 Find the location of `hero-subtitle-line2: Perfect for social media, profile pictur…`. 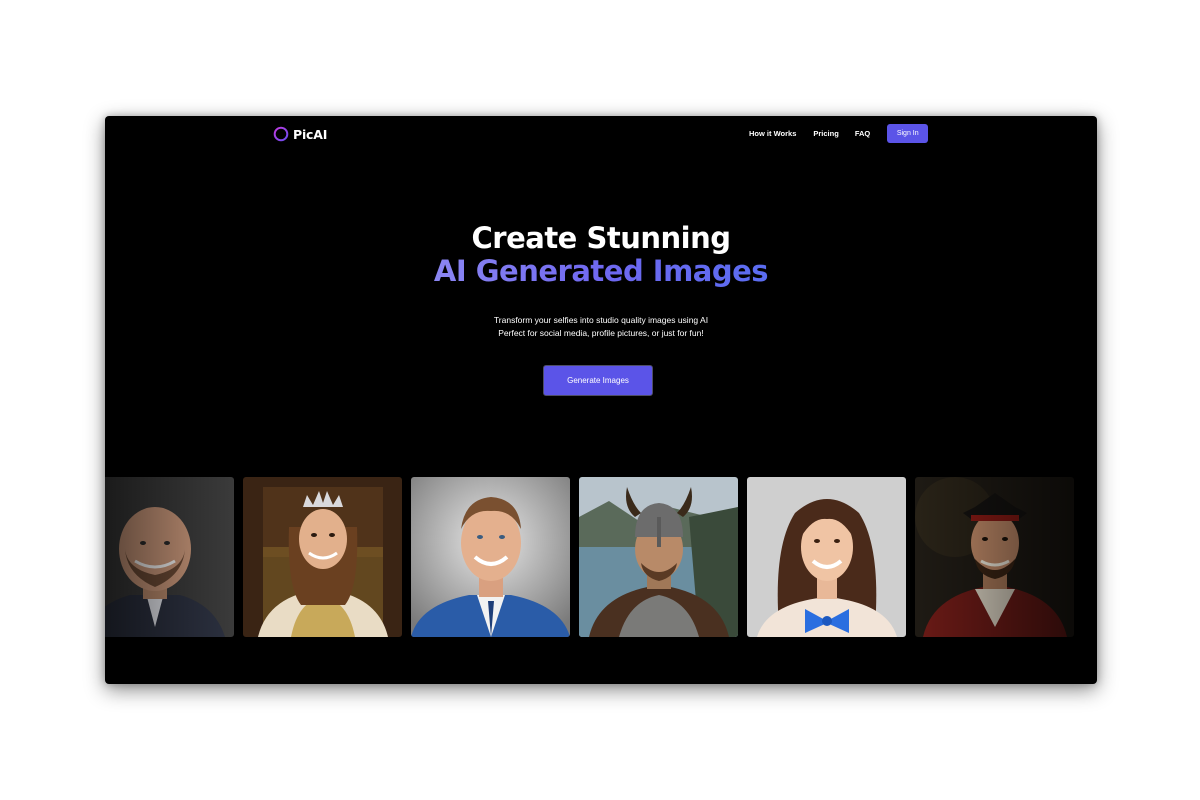

hero-subtitle-line2: Perfect for social media, profile pictur… is located at coordinates (601, 333).